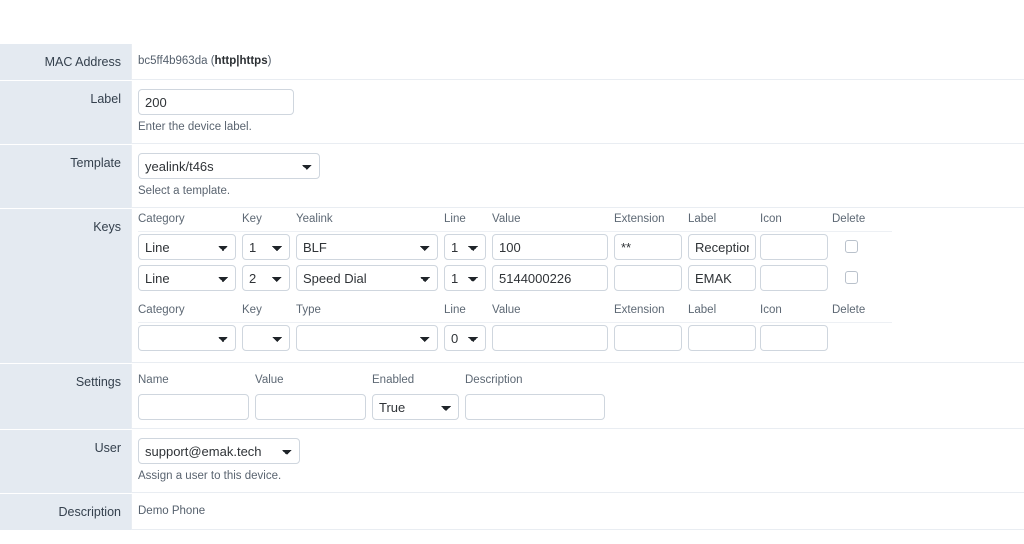 The height and width of the screenshot is (544, 1024). I want to click on keys-row-1-value-cell, so click(553, 278).